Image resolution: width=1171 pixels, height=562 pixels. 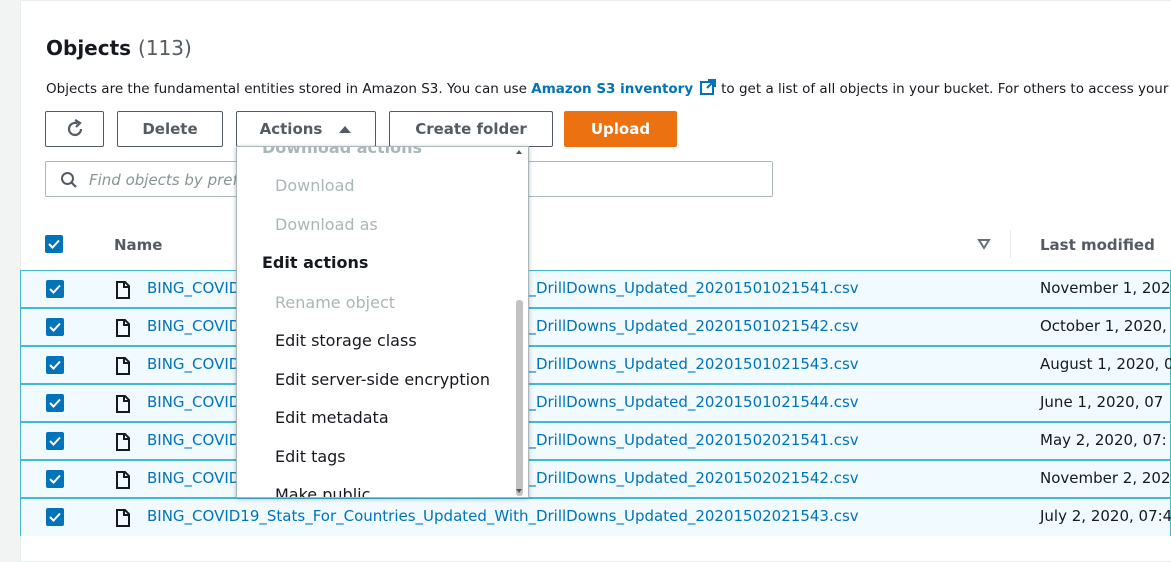 What do you see at coordinates (322, 491) in the screenshot?
I see `menu-item-make-public: Make public` at bounding box center [322, 491].